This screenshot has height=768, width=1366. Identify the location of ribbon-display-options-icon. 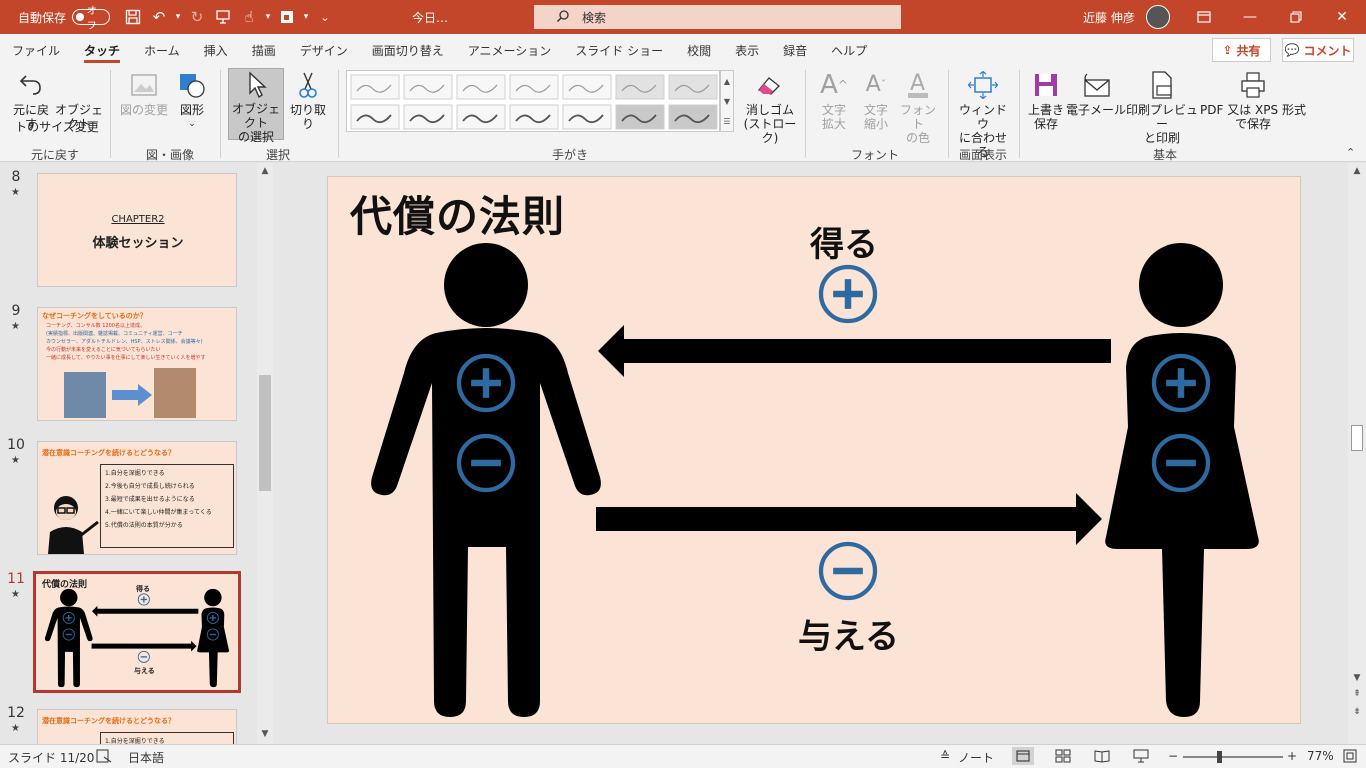
(1204, 17).